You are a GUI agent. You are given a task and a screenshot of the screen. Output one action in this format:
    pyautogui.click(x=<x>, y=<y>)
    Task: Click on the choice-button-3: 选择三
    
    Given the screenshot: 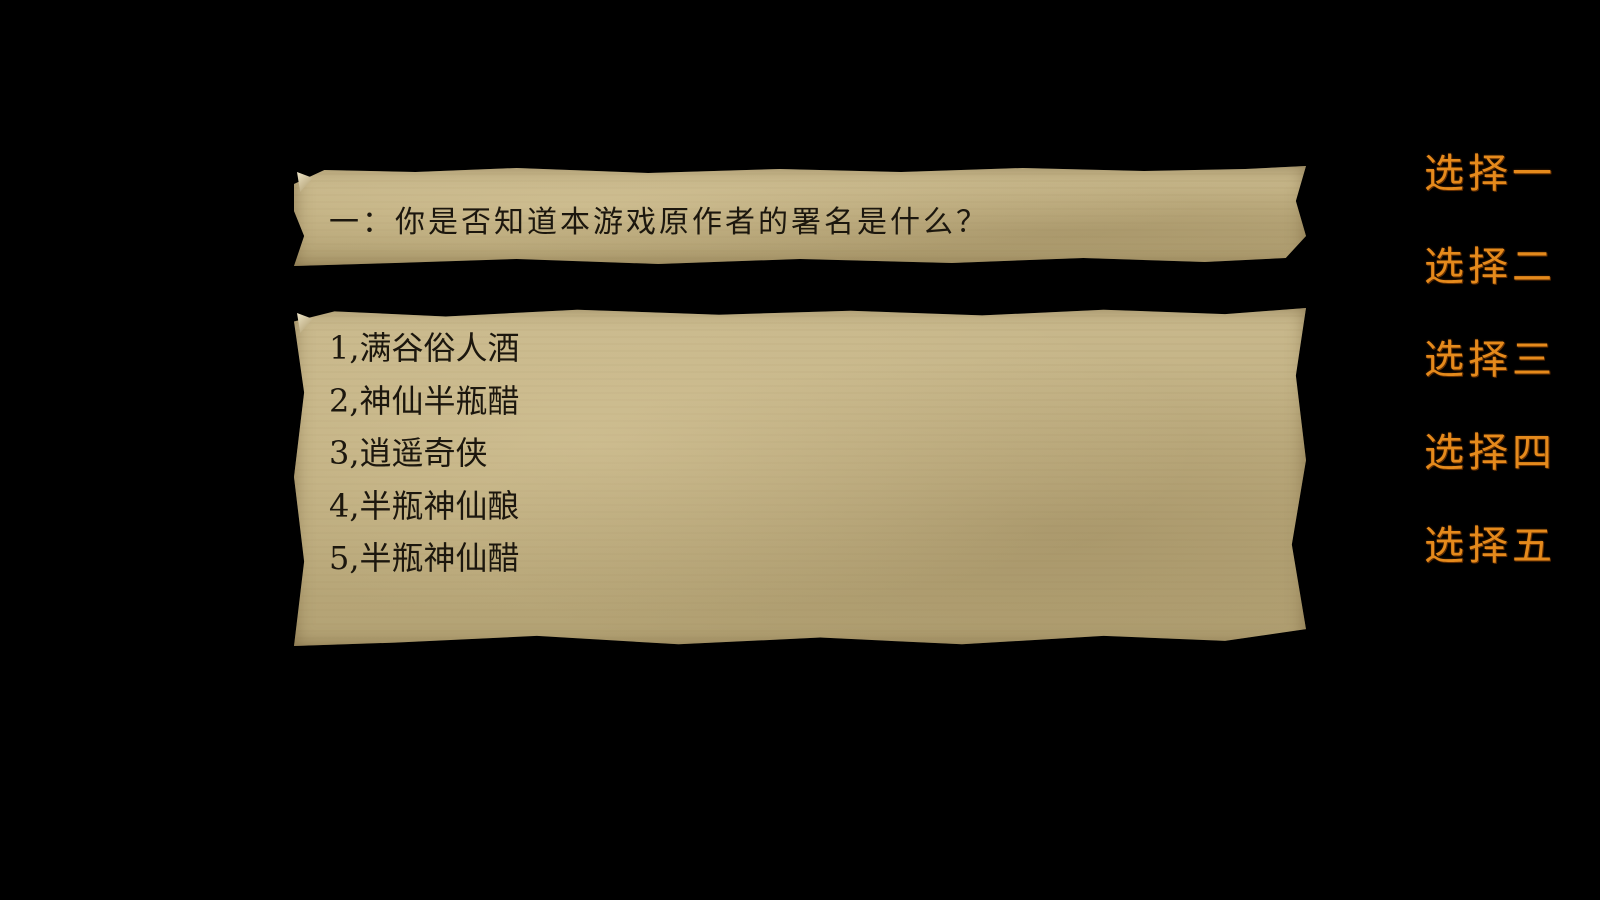 What is the action you would take?
    pyautogui.click(x=1504, y=376)
    